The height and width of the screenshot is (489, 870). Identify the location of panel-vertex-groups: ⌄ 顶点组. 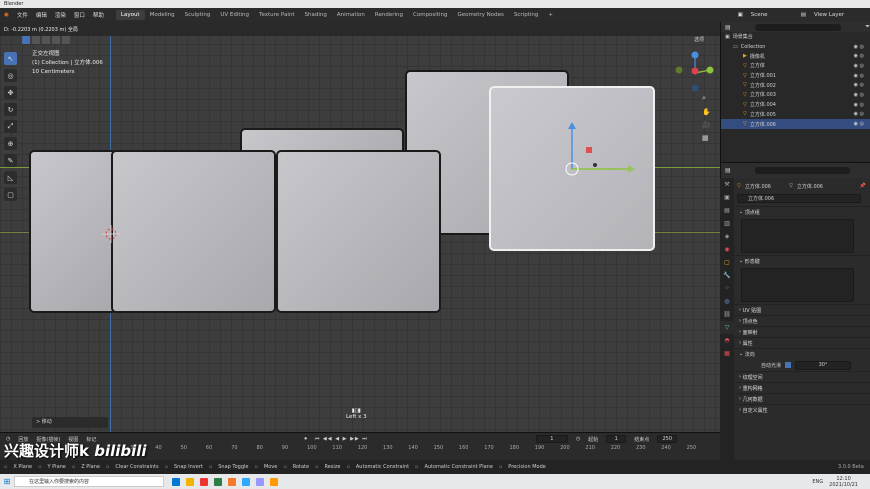
(802, 211).